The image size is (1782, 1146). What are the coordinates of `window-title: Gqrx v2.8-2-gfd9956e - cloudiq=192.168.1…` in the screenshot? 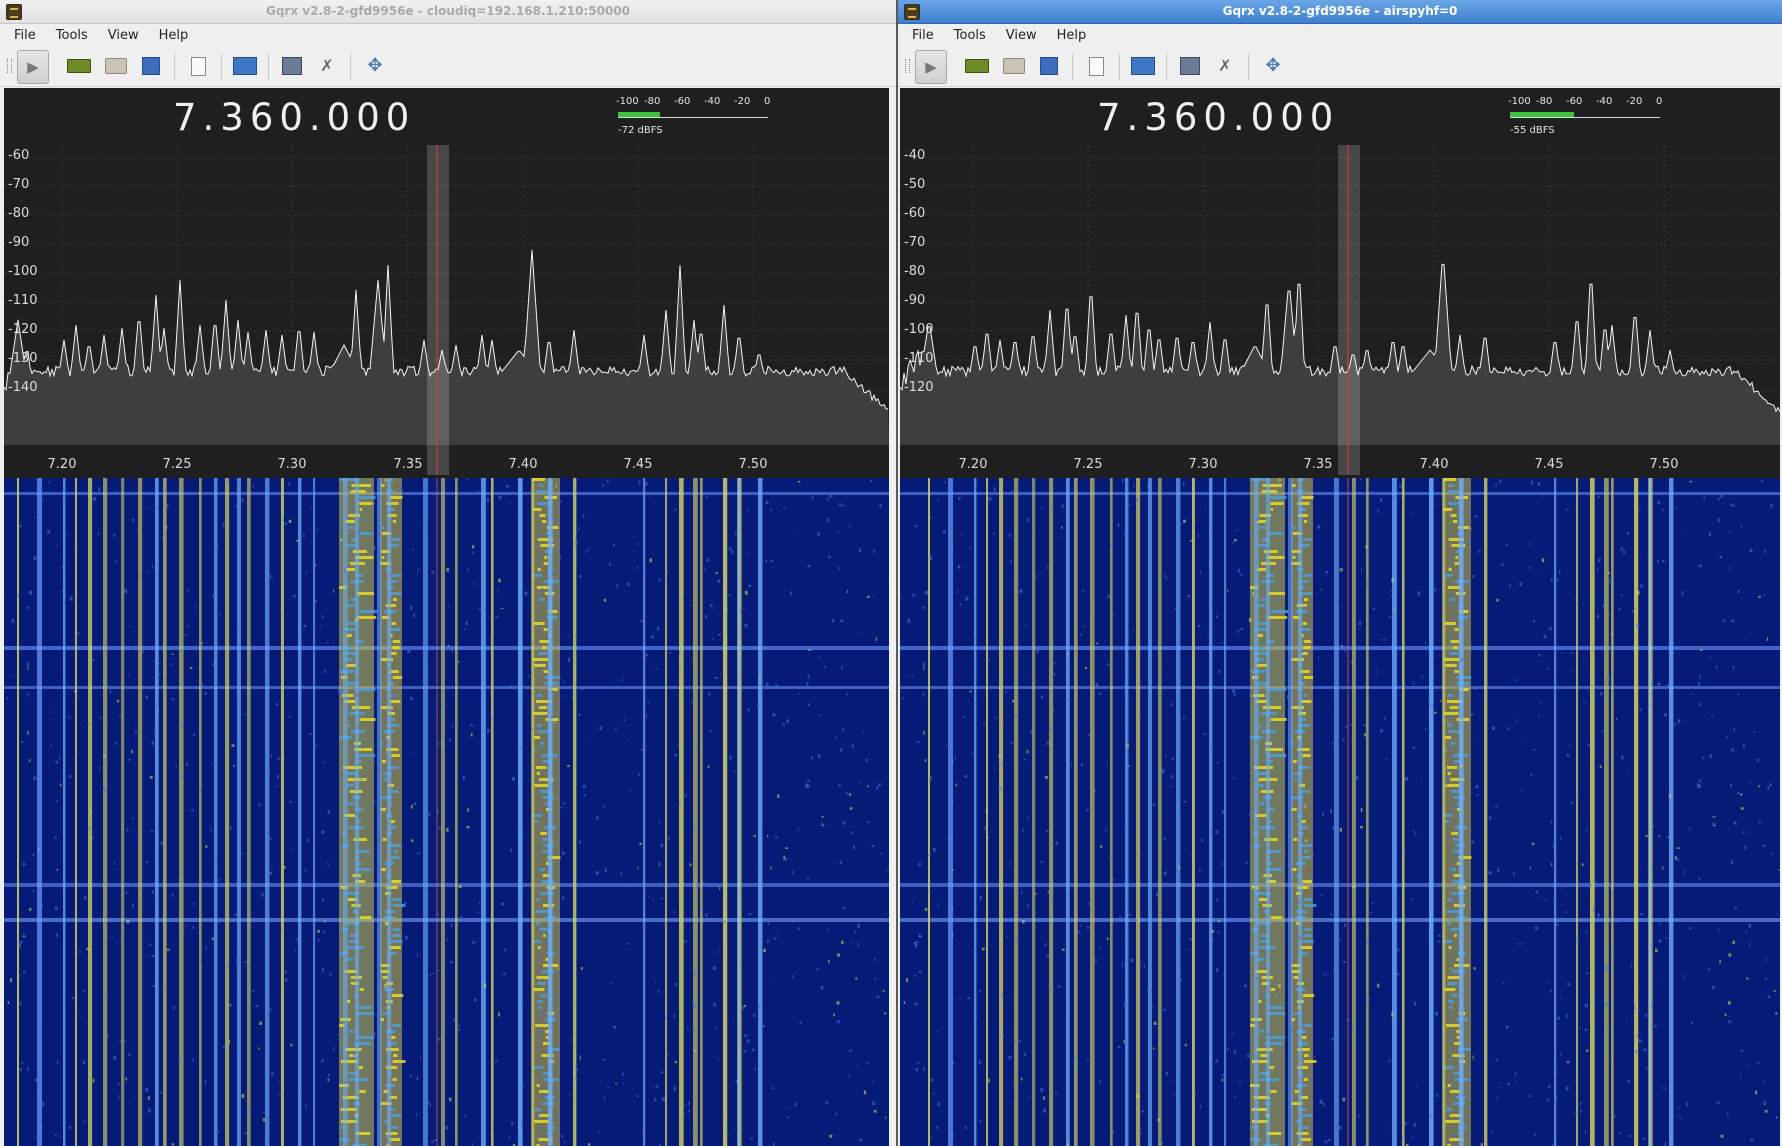 It's located at (448, 11).